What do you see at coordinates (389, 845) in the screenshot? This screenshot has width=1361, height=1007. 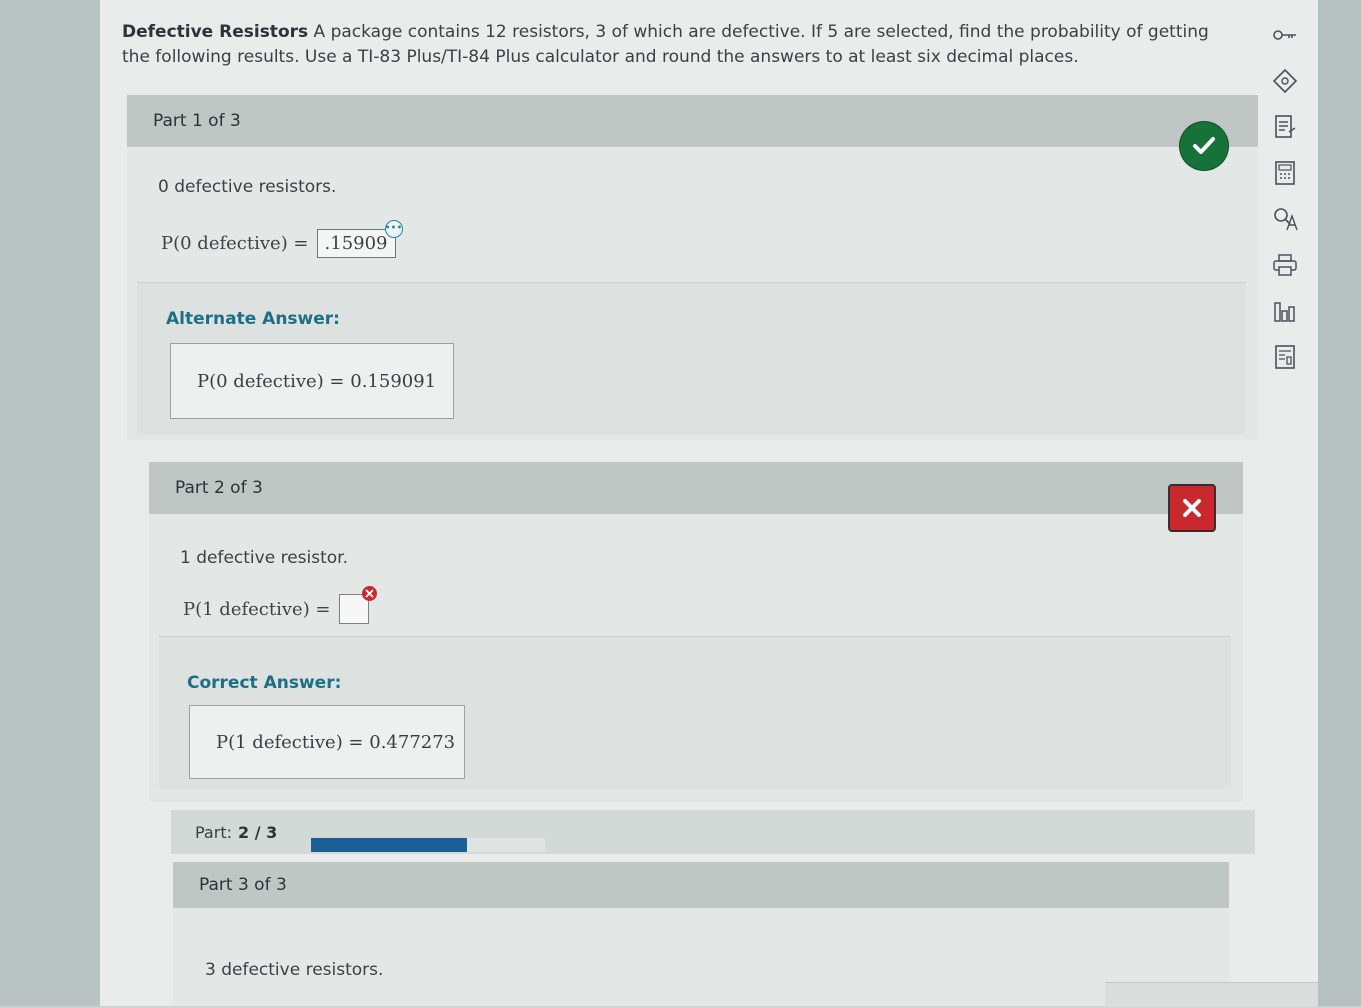 I see `progress-fill` at bounding box center [389, 845].